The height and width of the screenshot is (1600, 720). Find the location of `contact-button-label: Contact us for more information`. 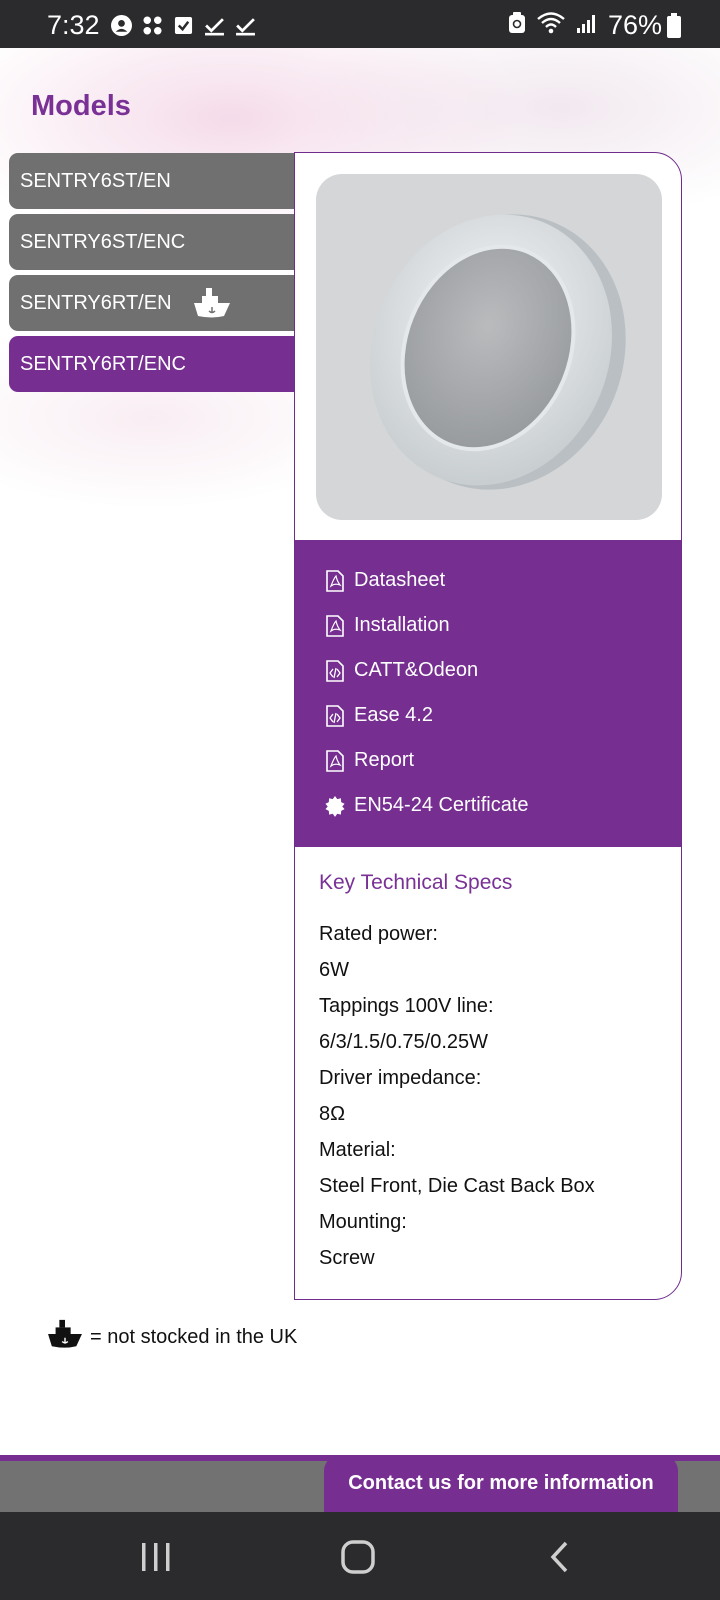

contact-button-label: Contact us for more information is located at coordinates (501, 1483).